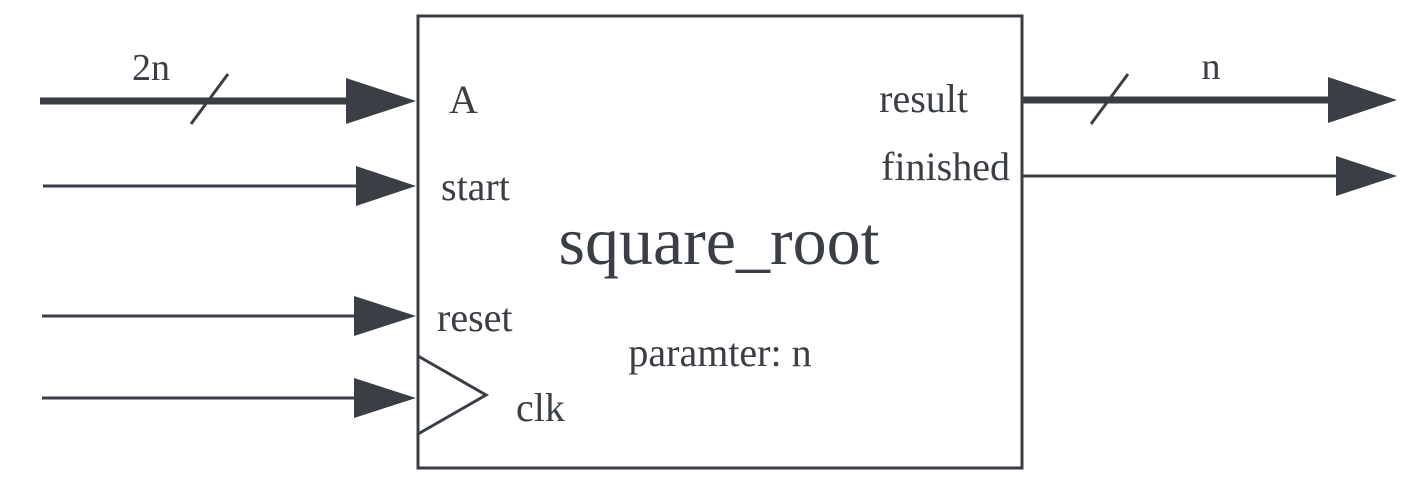 Image resolution: width=1418 pixels, height=497 pixels. What do you see at coordinates (229, 316) in the screenshot?
I see `input-reset-signal` at bounding box center [229, 316].